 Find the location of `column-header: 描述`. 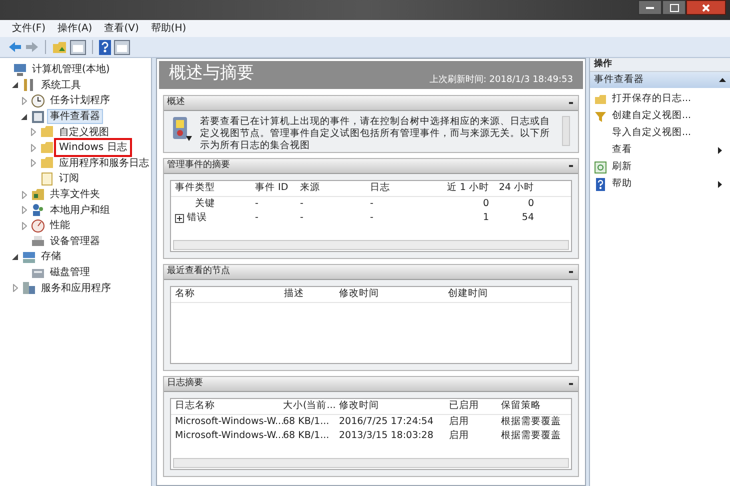

column-header: 描述 is located at coordinates (311, 294).